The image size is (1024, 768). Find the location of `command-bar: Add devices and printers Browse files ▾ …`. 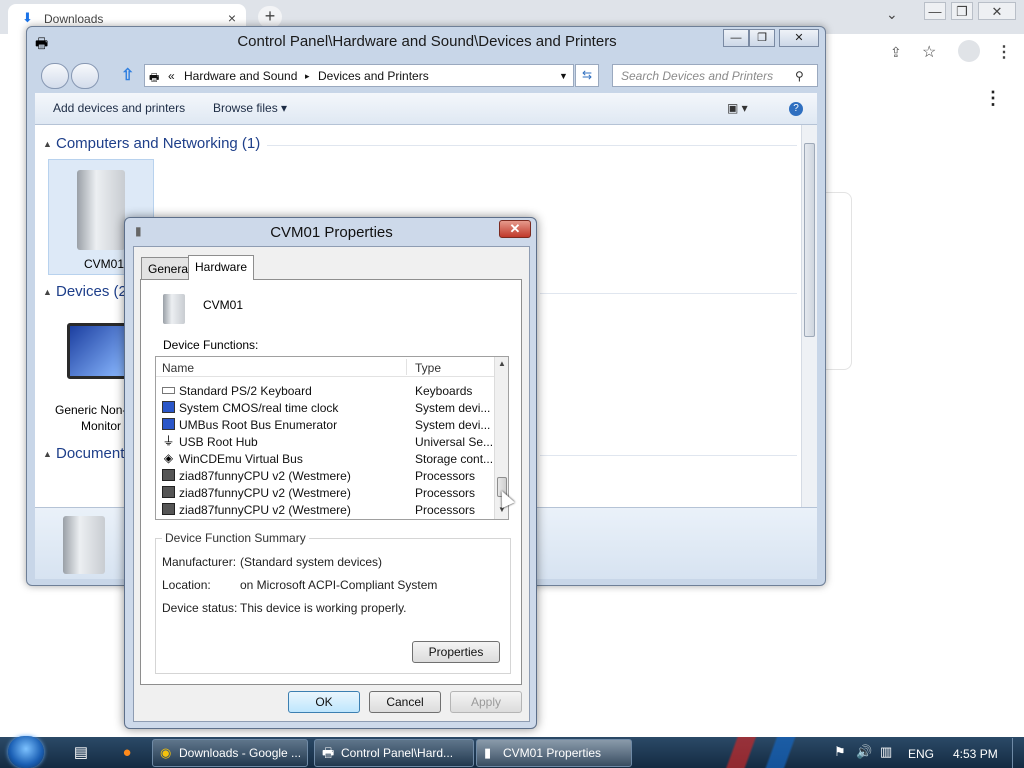

command-bar: Add devices and printers Browse files ▾ … is located at coordinates (426, 109).